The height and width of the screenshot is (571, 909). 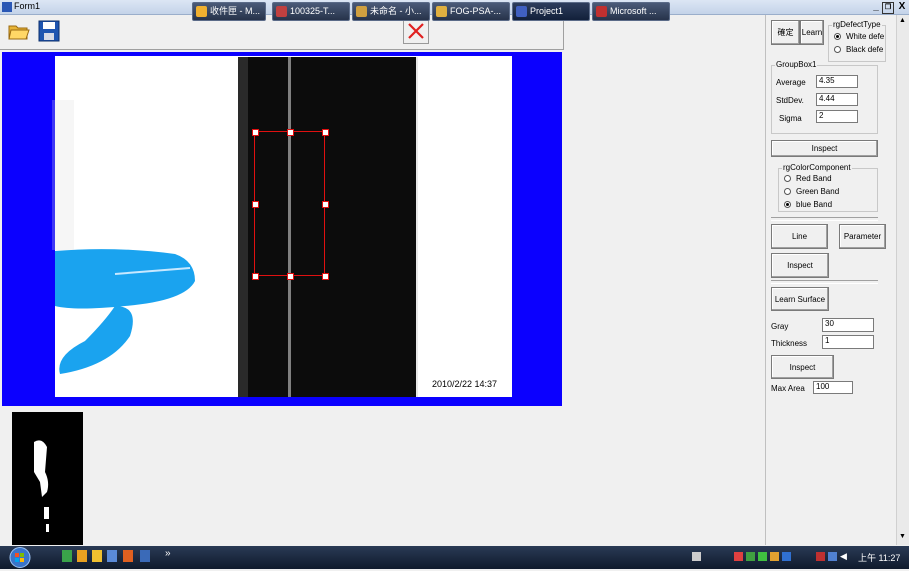 I want to click on scroll-up-icon: ▲, so click(x=902, y=20).